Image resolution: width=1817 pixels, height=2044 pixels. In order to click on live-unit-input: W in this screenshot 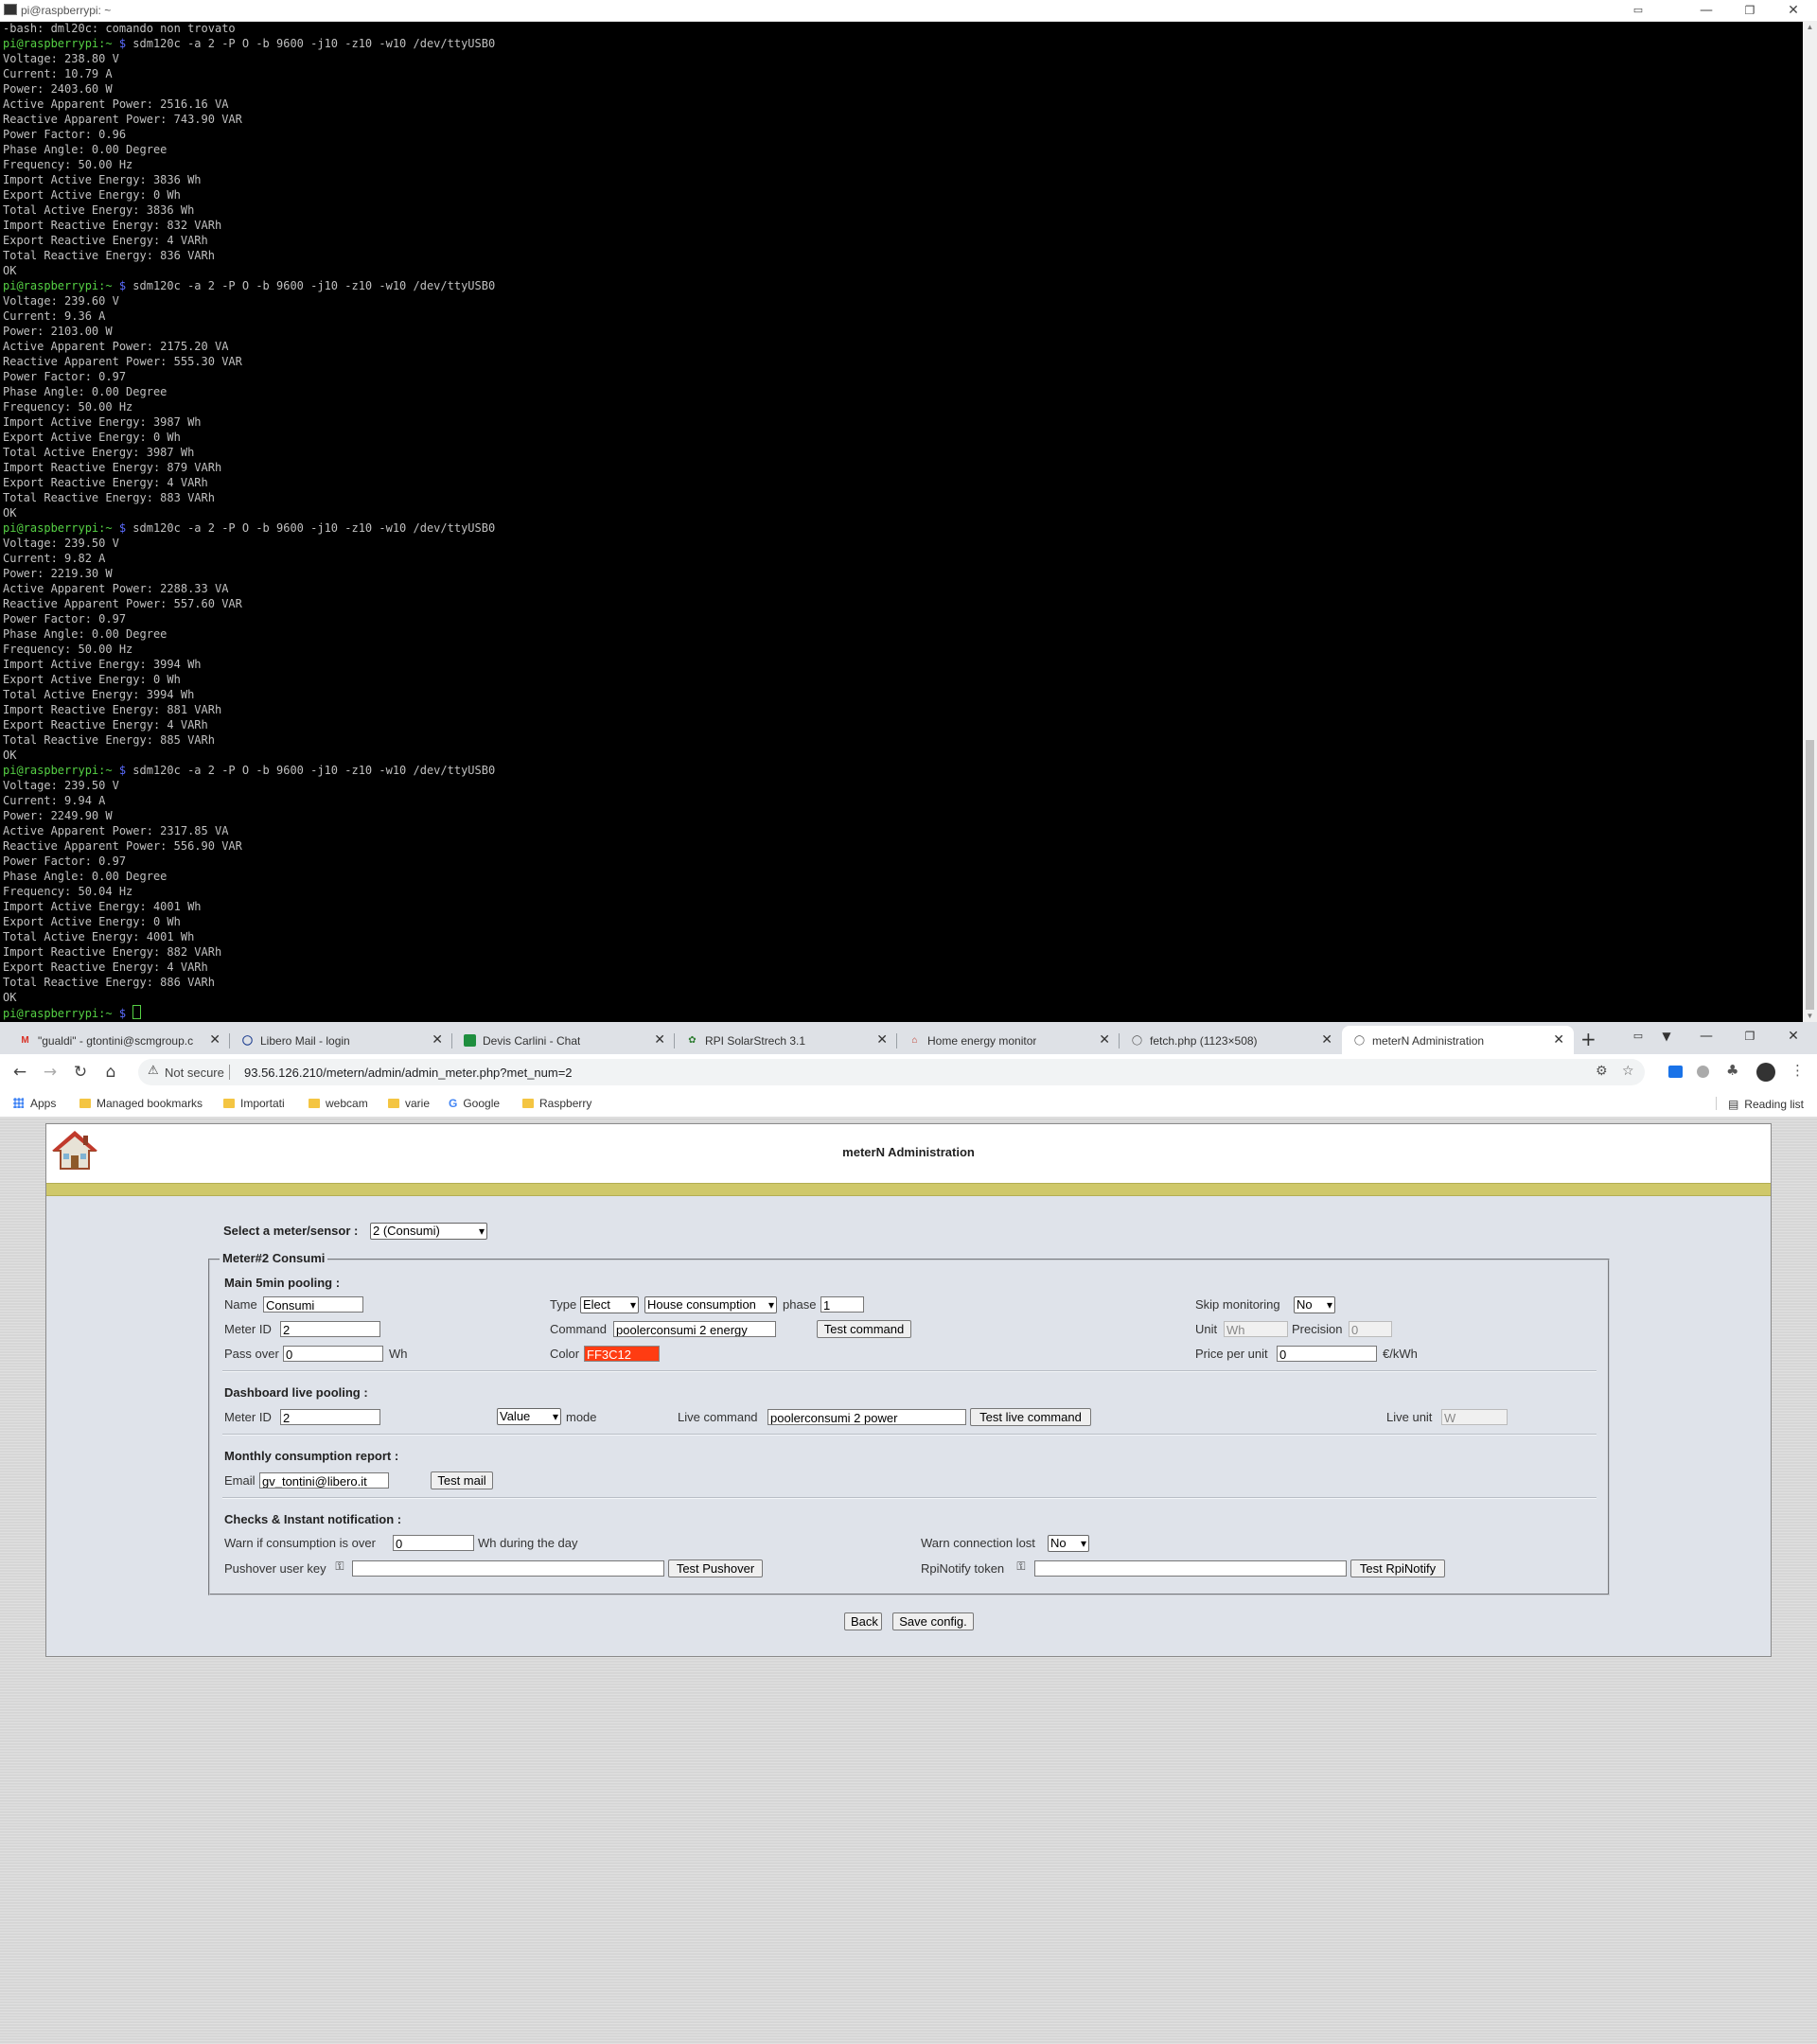, I will do `click(1474, 1417)`.